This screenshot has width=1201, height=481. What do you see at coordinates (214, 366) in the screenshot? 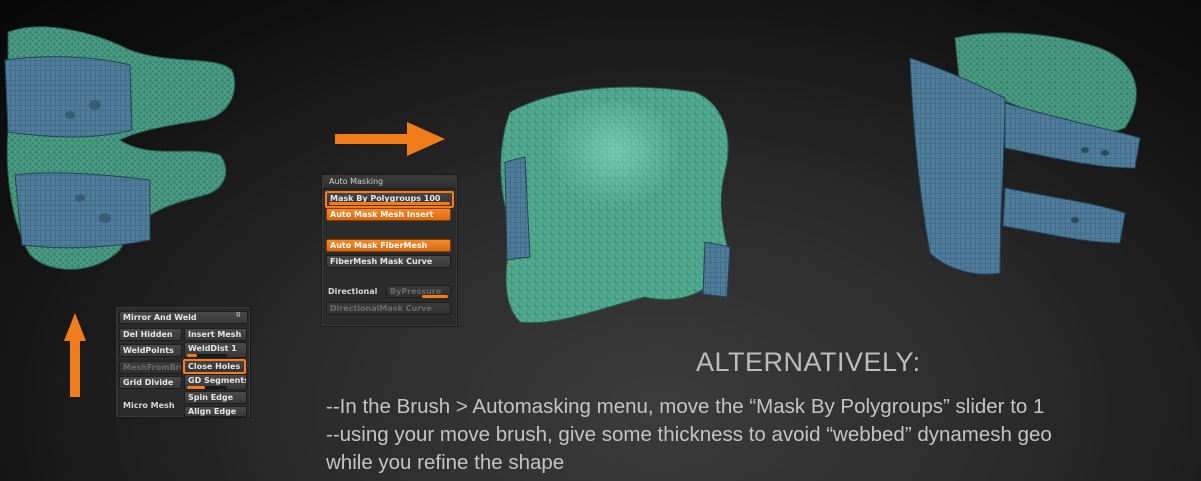
I see `close-holes-button: Close Holes` at bounding box center [214, 366].